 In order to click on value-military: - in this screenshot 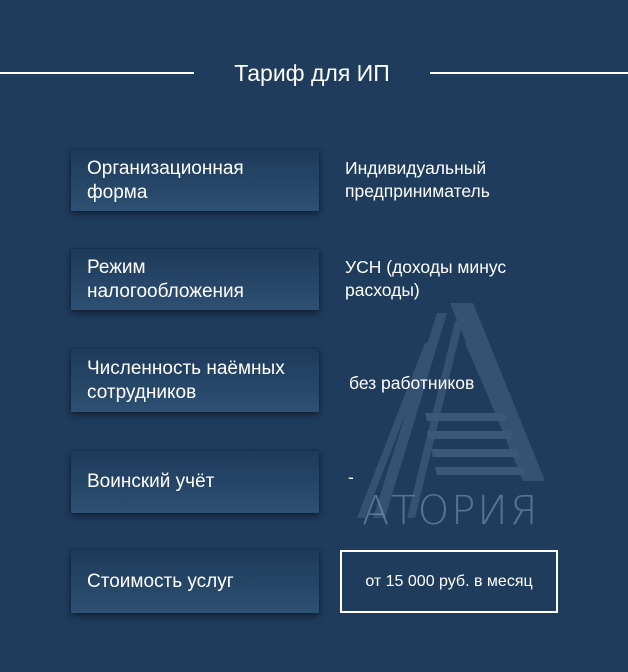, I will do `click(351, 477)`.